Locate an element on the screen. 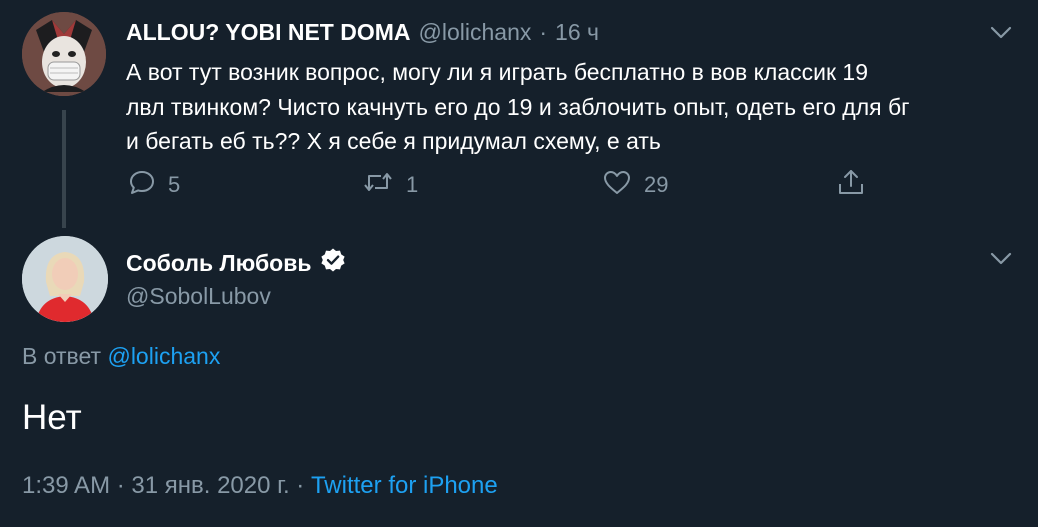 The height and width of the screenshot is (527, 1038). tweet2-timestamp: 1:39 AM · 31 янв. 2020 г. · is located at coordinates (163, 485).